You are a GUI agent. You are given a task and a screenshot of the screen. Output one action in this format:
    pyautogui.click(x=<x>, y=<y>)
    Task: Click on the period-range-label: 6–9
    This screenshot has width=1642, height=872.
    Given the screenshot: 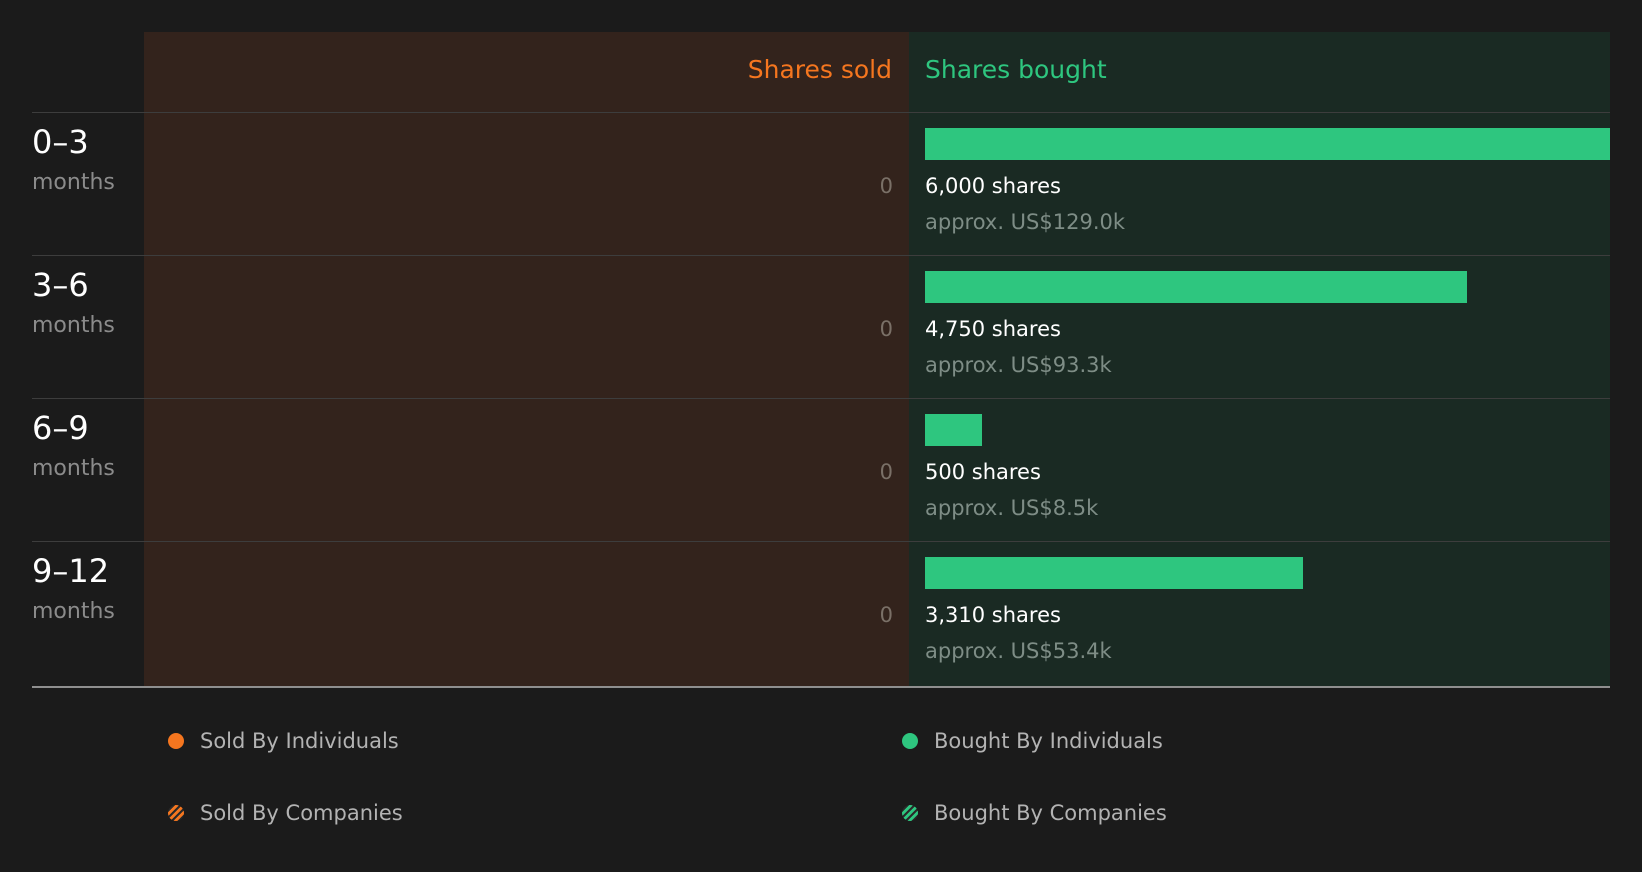 What is the action you would take?
    pyautogui.click(x=60, y=428)
    